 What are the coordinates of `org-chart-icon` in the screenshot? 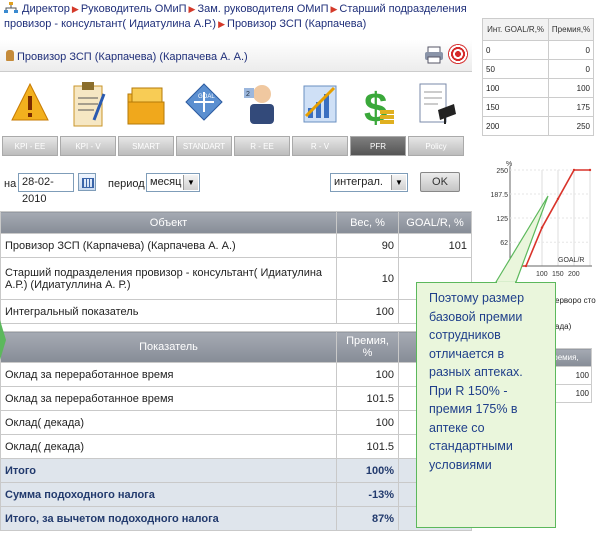 It's located at (11, 7).